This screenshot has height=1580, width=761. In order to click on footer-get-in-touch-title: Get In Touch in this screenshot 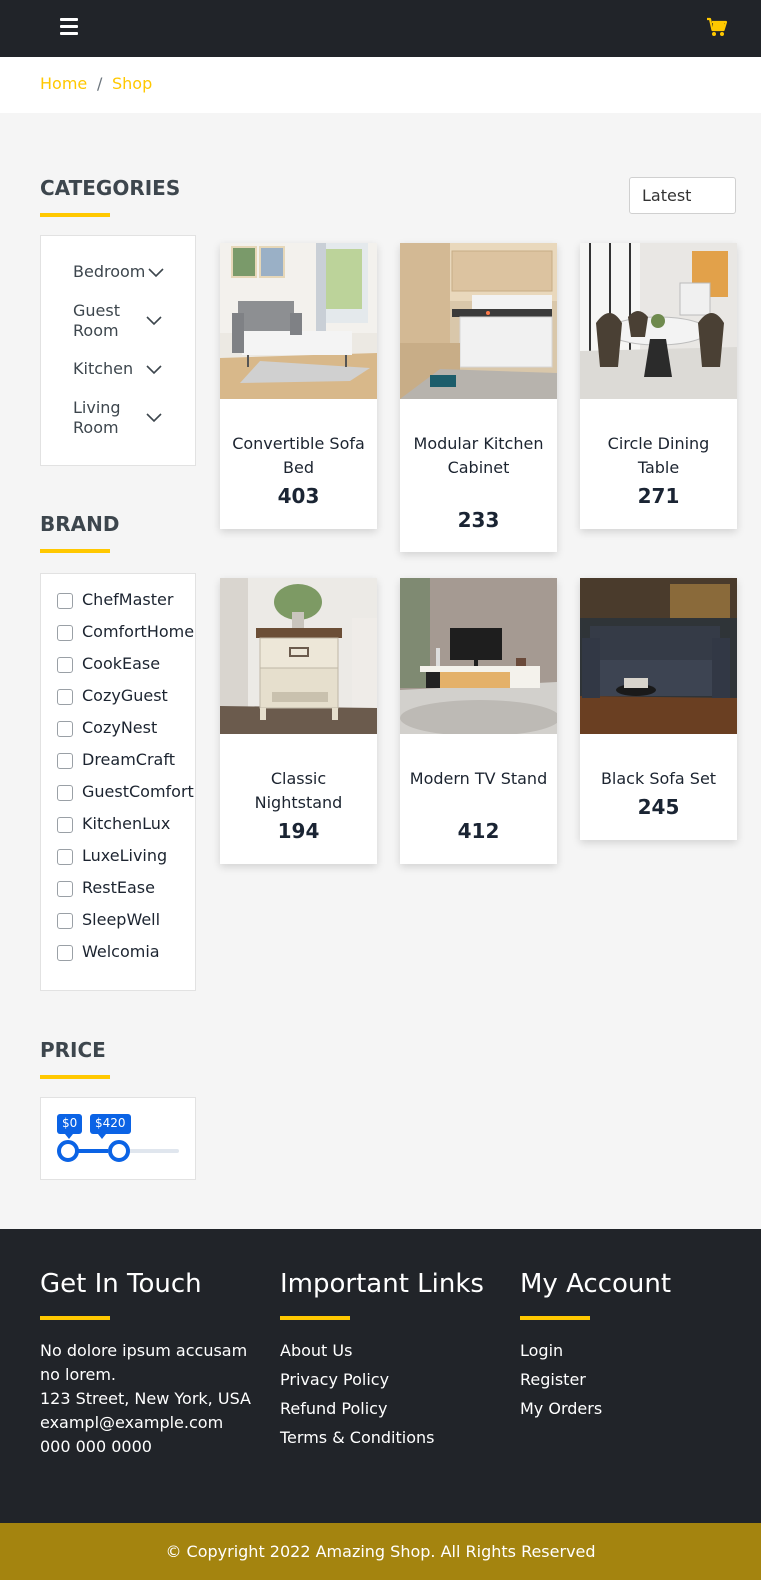, I will do `click(121, 1284)`.